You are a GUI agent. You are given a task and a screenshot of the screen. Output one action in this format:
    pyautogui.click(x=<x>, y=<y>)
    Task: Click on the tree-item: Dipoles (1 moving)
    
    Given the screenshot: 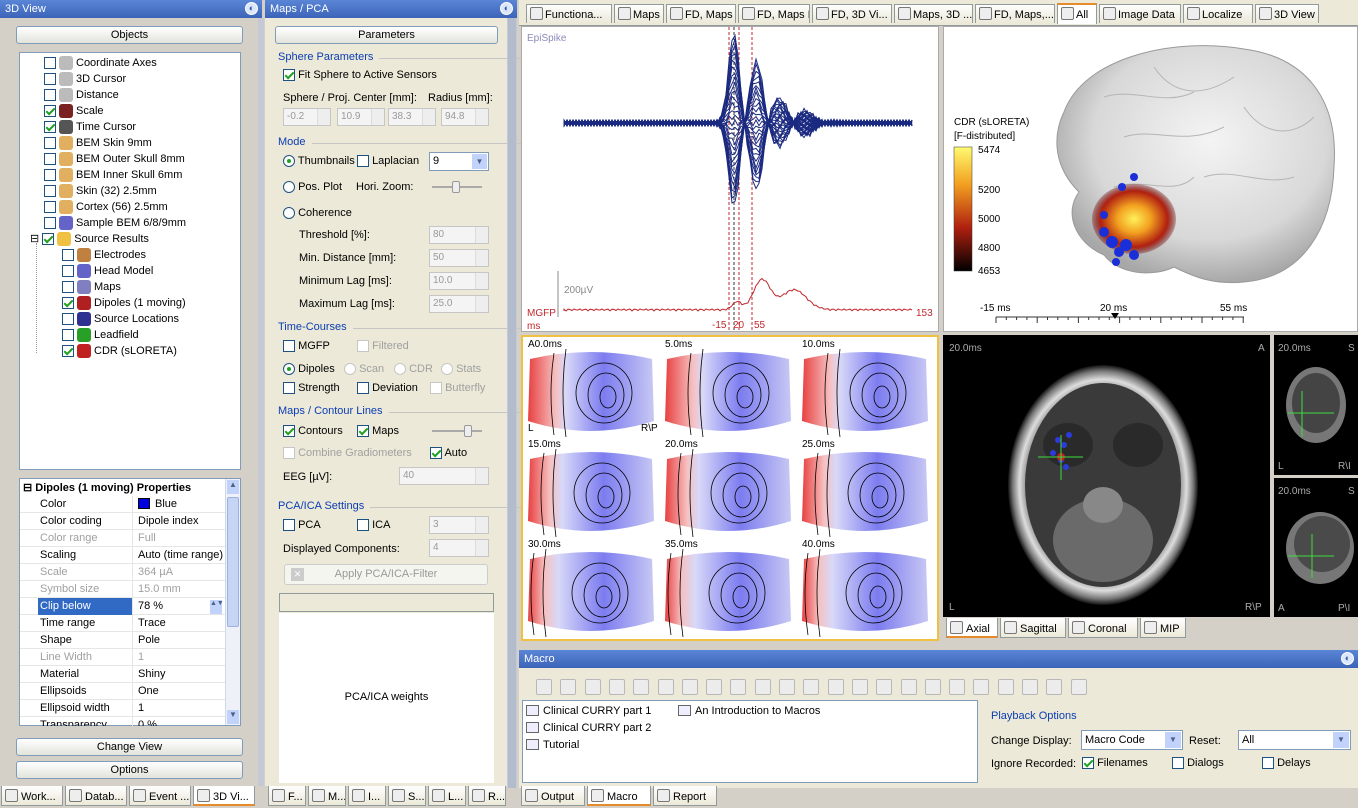 What is the action you would take?
    pyautogui.click(x=124, y=303)
    